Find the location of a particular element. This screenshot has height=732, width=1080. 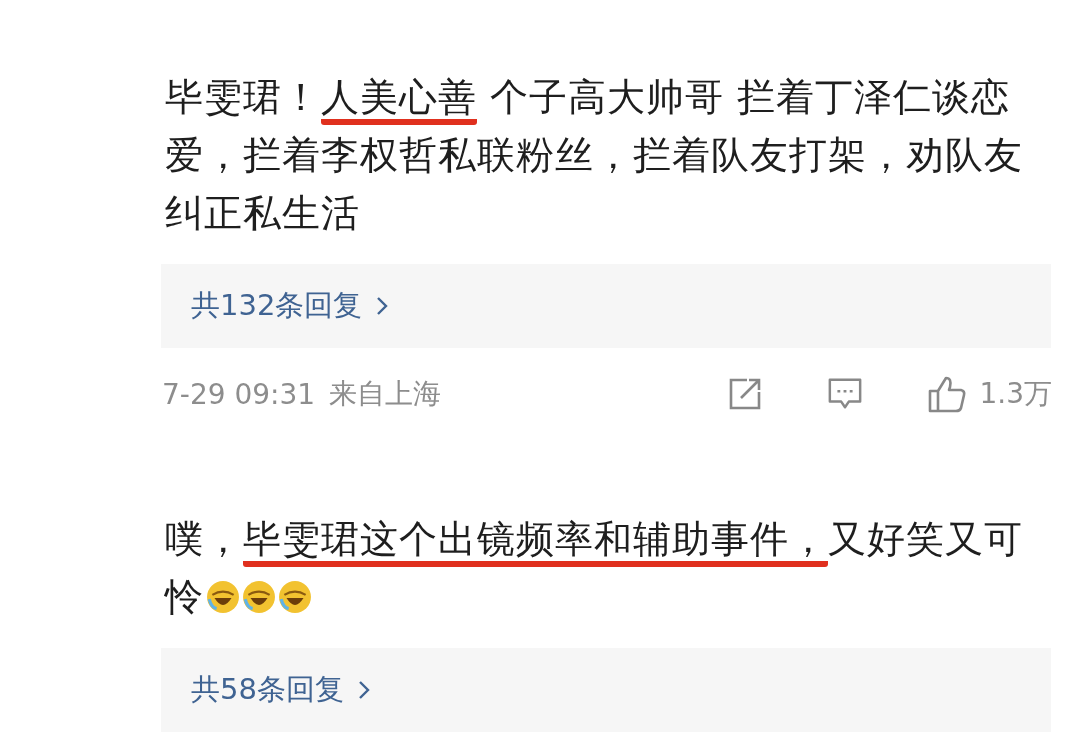

comment-text: 噗，毕雯珺这个出镜频率和辅助事件，又好笑又可怜 is located at coordinates (594, 568).